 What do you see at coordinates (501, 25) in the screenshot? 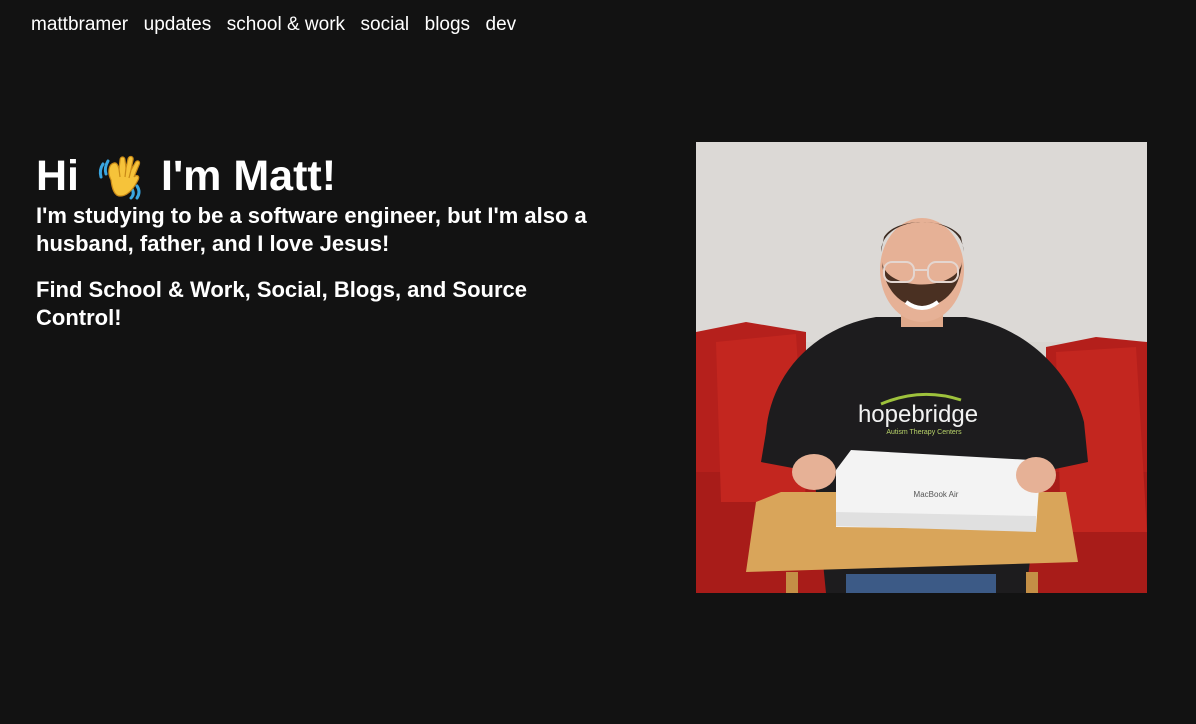
I see `nav-dev-link: dev` at bounding box center [501, 25].